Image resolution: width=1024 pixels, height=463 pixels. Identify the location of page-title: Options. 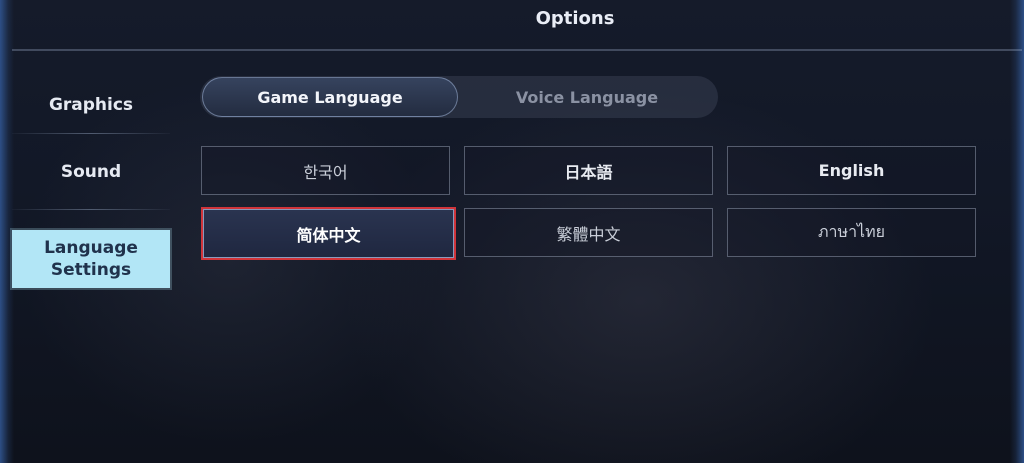
(575, 18).